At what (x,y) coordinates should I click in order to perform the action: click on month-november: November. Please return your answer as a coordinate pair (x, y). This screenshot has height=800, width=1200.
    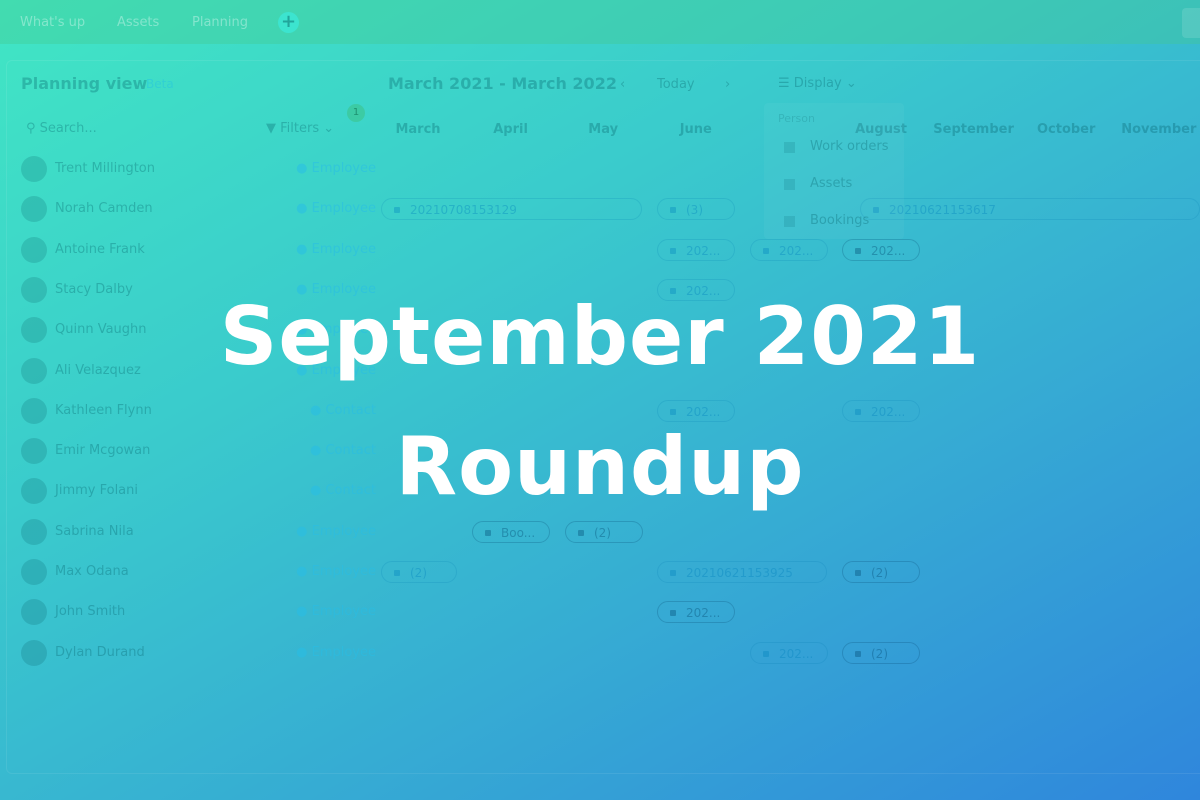
    Looking at the image, I should click on (1159, 129).